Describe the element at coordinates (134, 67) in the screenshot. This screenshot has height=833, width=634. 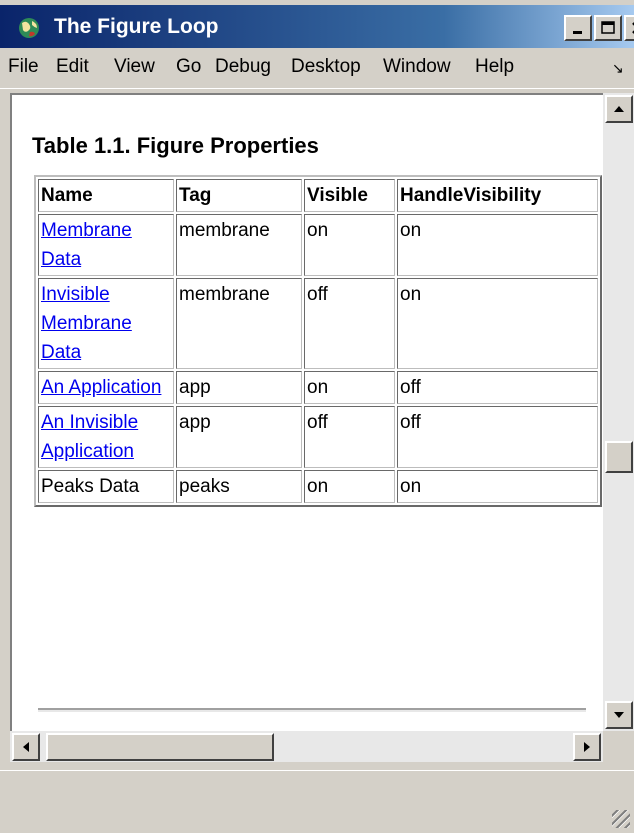
I see `menu-view: View` at that location.